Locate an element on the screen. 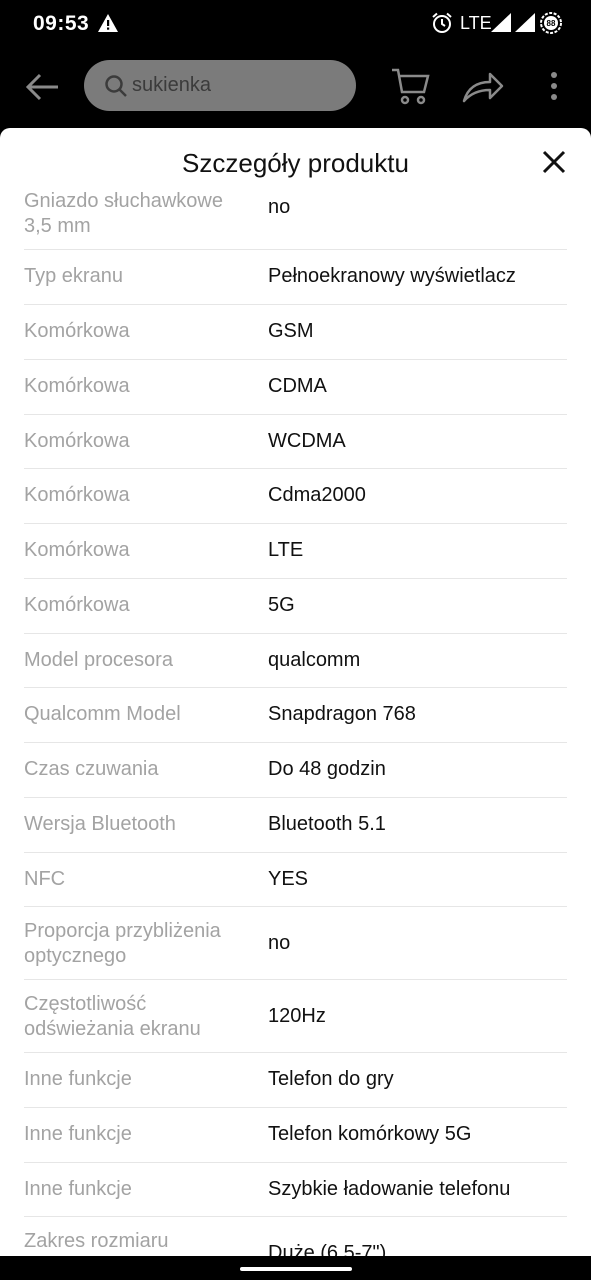  spec-value: Bluetooth 5.1 is located at coordinates (327, 824).